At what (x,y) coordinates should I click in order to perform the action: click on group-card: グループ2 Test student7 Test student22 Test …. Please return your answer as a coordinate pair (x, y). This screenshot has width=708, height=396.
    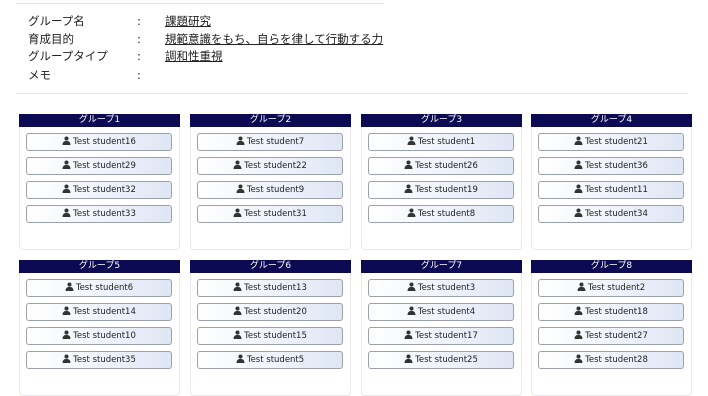
    Looking at the image, I should click on (270, 182).